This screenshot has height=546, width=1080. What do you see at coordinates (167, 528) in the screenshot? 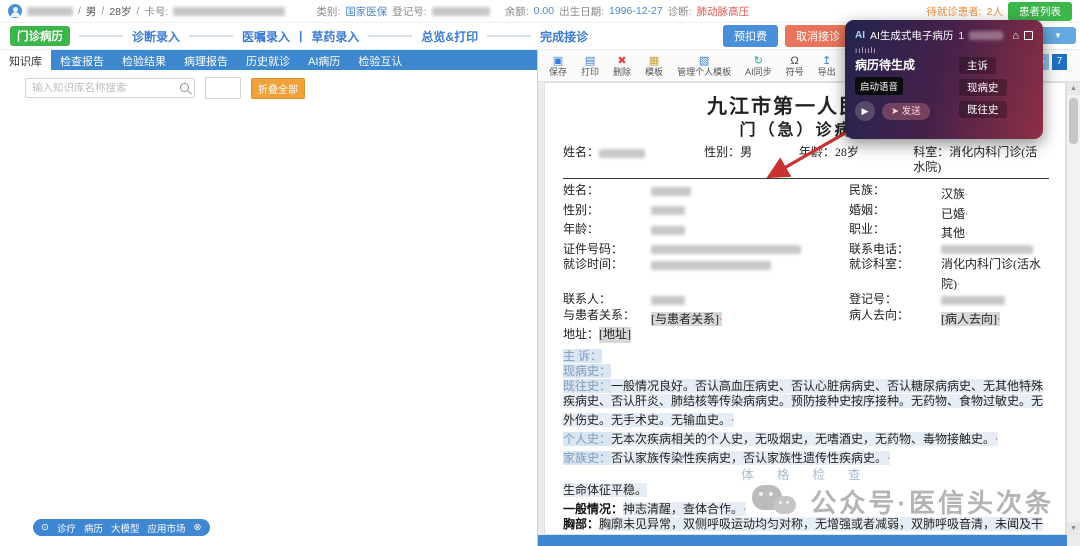
I see `dock-item-app-market: 应用市场` at bounding box center [167, 528].